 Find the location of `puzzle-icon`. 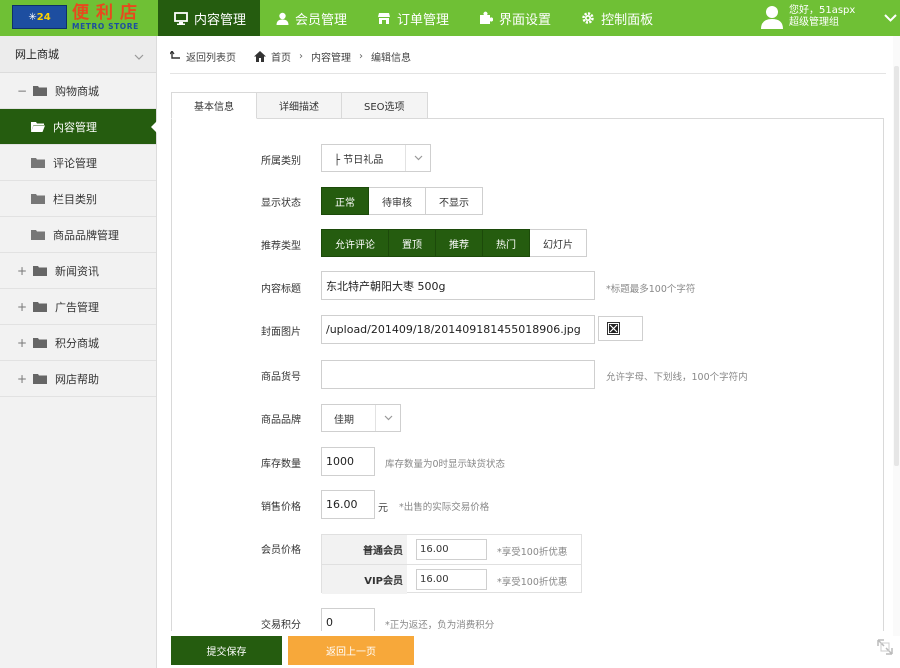

puzzle-icon is located at coordinates (486, 18).